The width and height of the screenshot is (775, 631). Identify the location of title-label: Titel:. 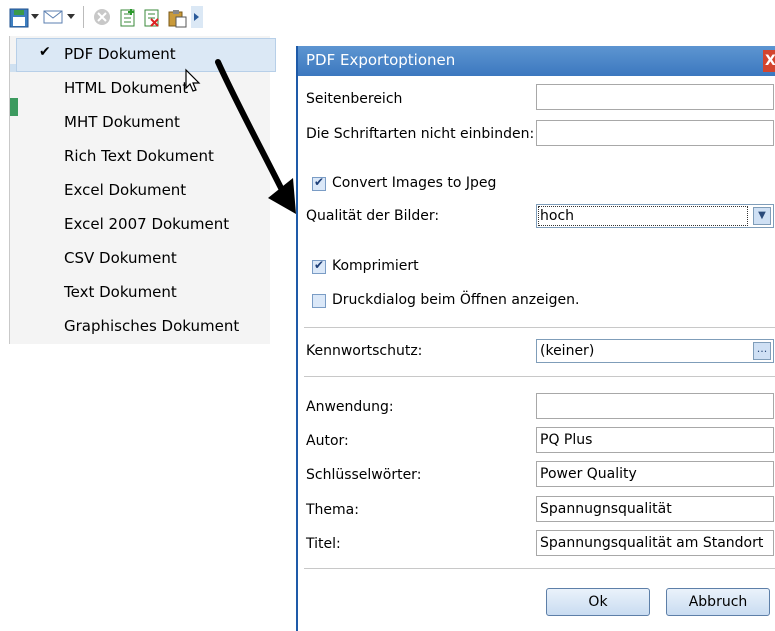
(323, 544).